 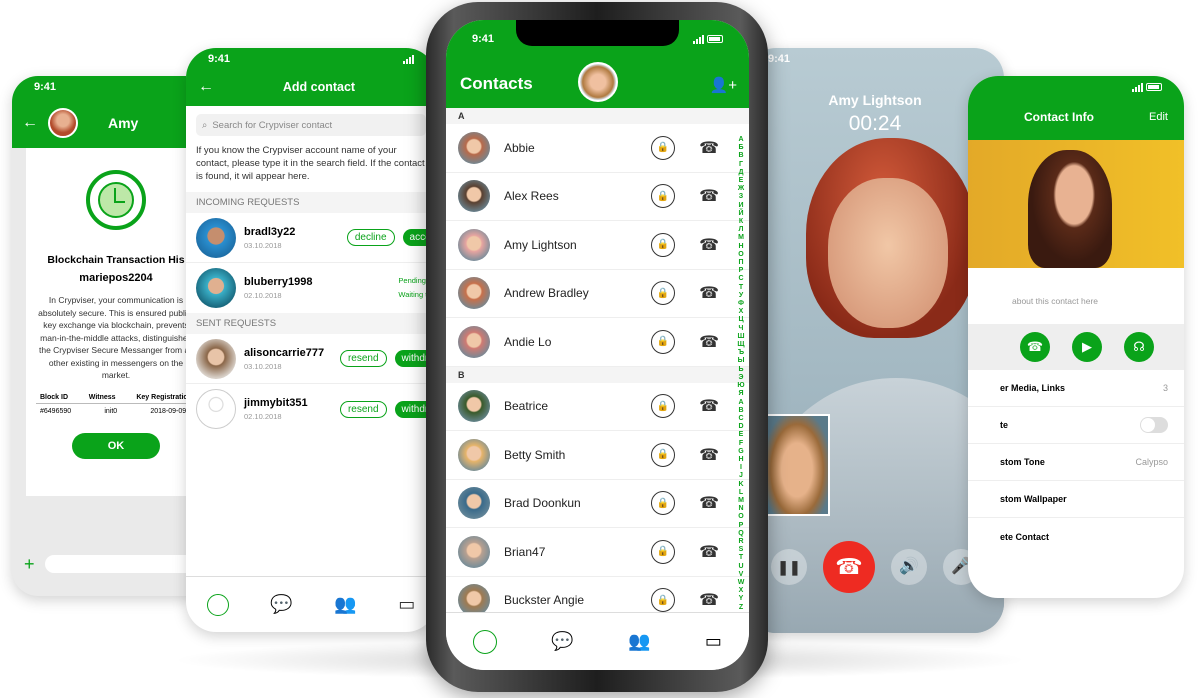 I want to click on index-letter: С, so click(x=741, y=279).